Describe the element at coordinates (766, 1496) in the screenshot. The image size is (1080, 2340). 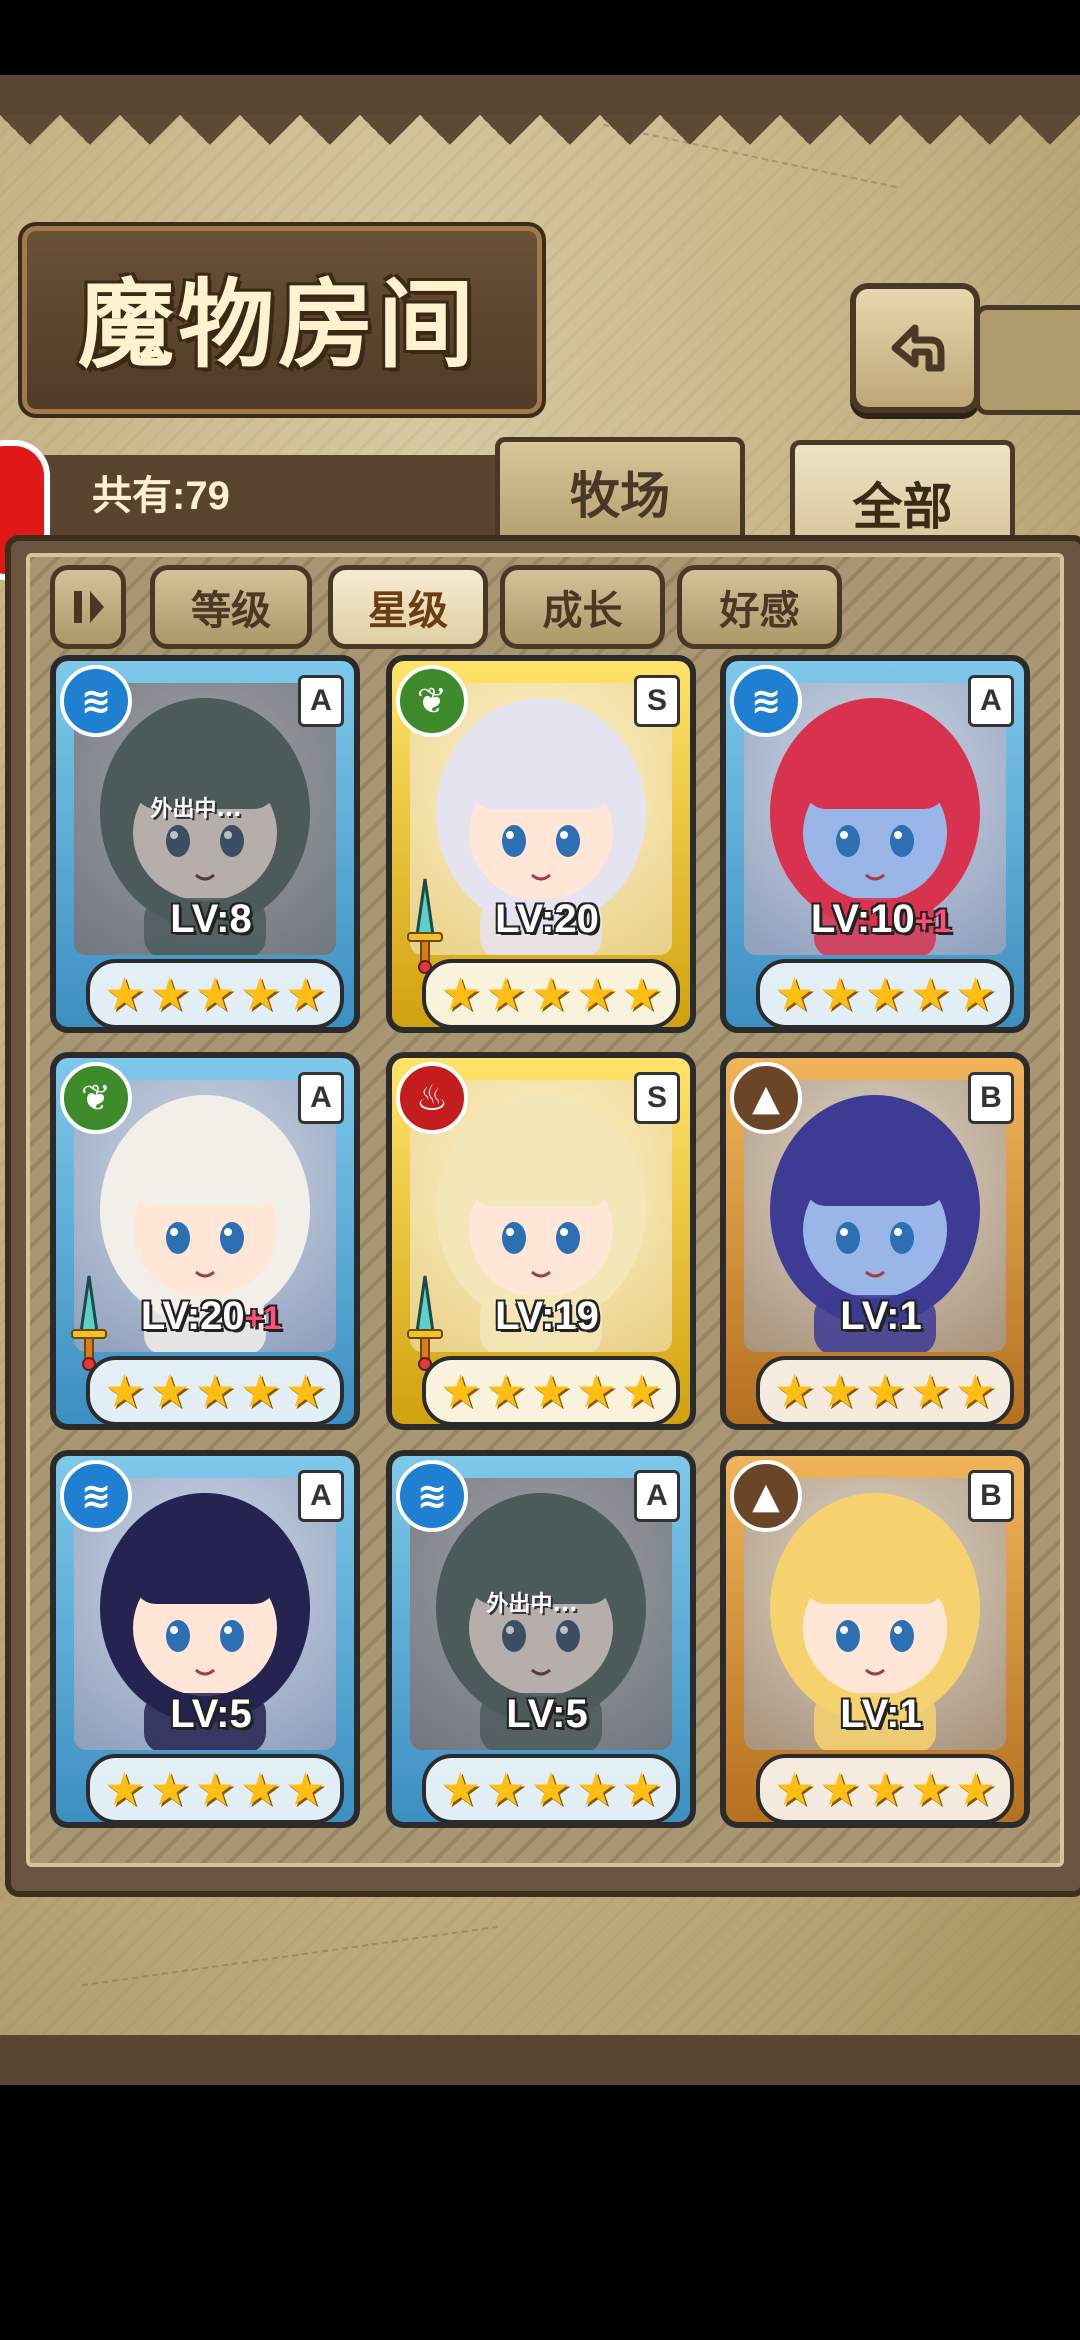
I see `earth-element-icon: ▲` at that location.